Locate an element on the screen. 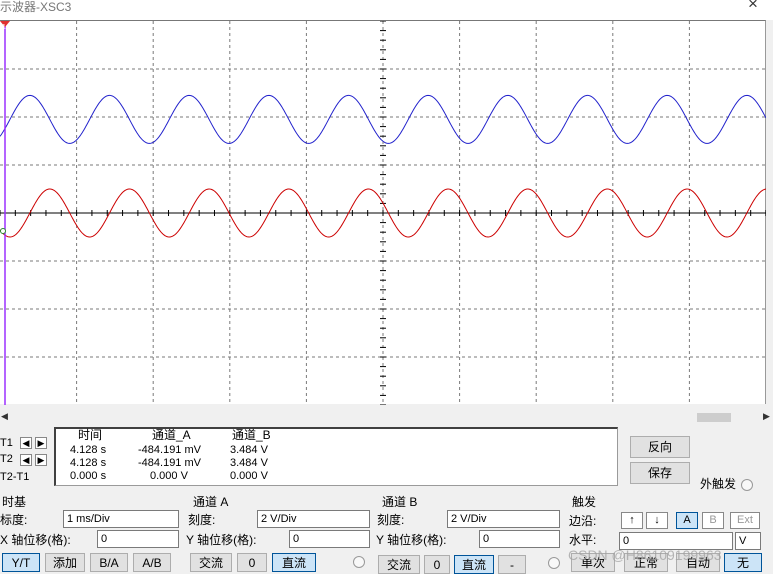 The image size is (773, 574). horizontal-scrollbar is located at coordinates (386, 418).